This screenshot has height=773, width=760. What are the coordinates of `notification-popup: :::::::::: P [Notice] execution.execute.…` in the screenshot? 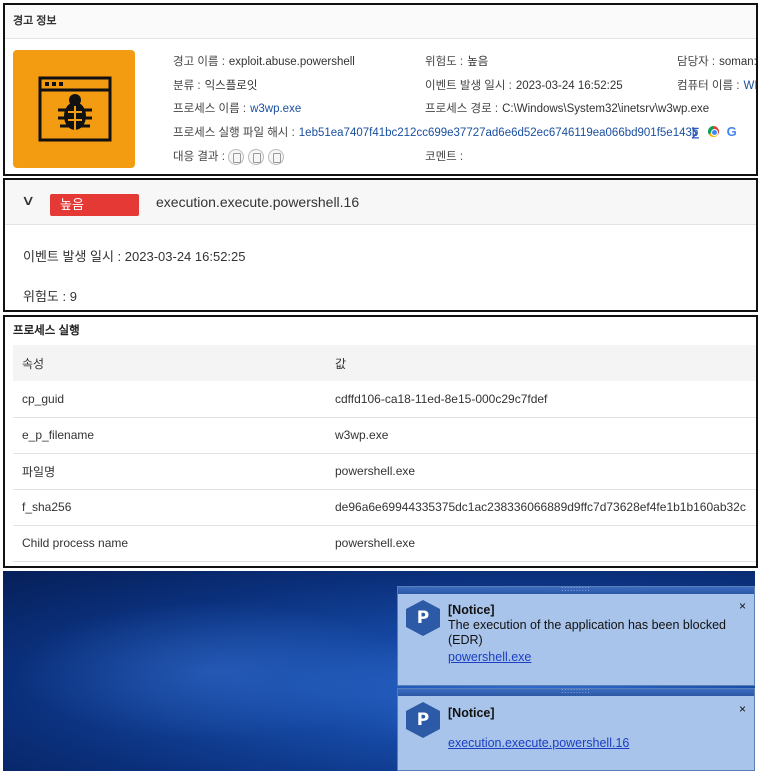 It's located at (576, 729).